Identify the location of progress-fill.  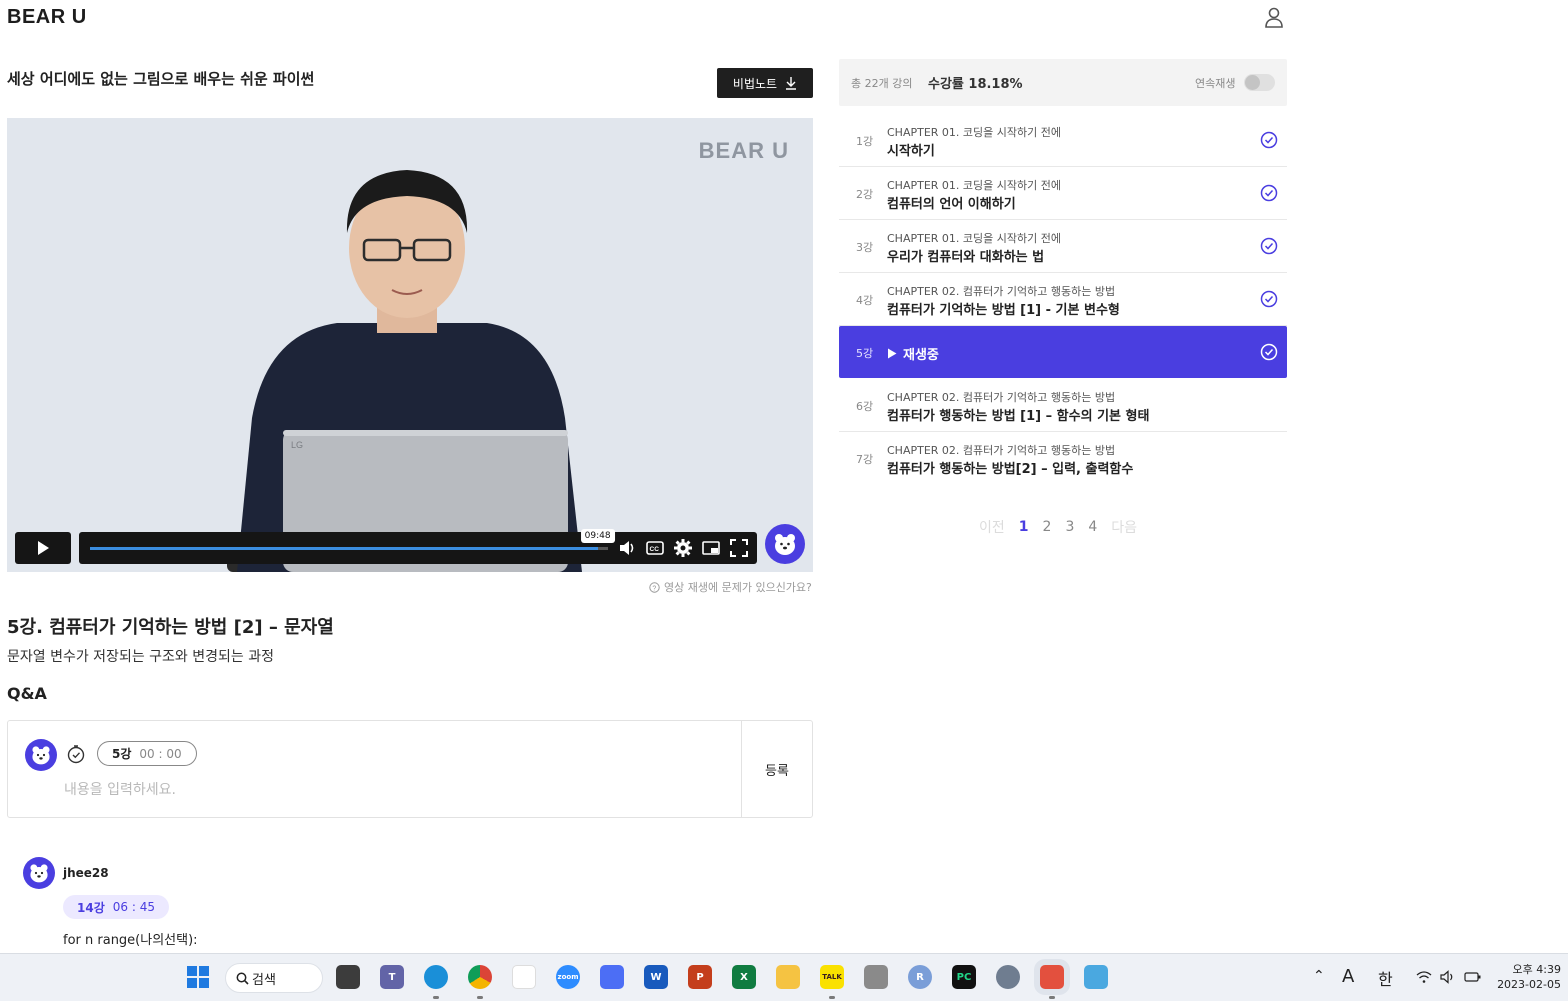
(344, 548).